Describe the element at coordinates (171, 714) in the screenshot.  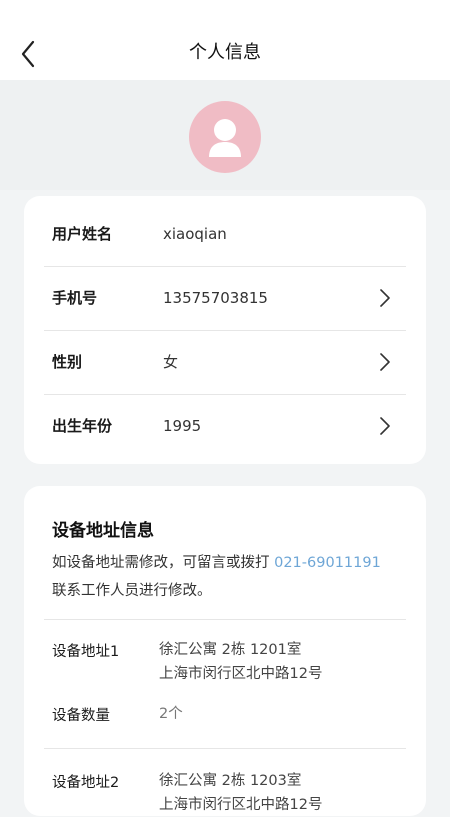
I see `device-qty-value: 2个` at that location.